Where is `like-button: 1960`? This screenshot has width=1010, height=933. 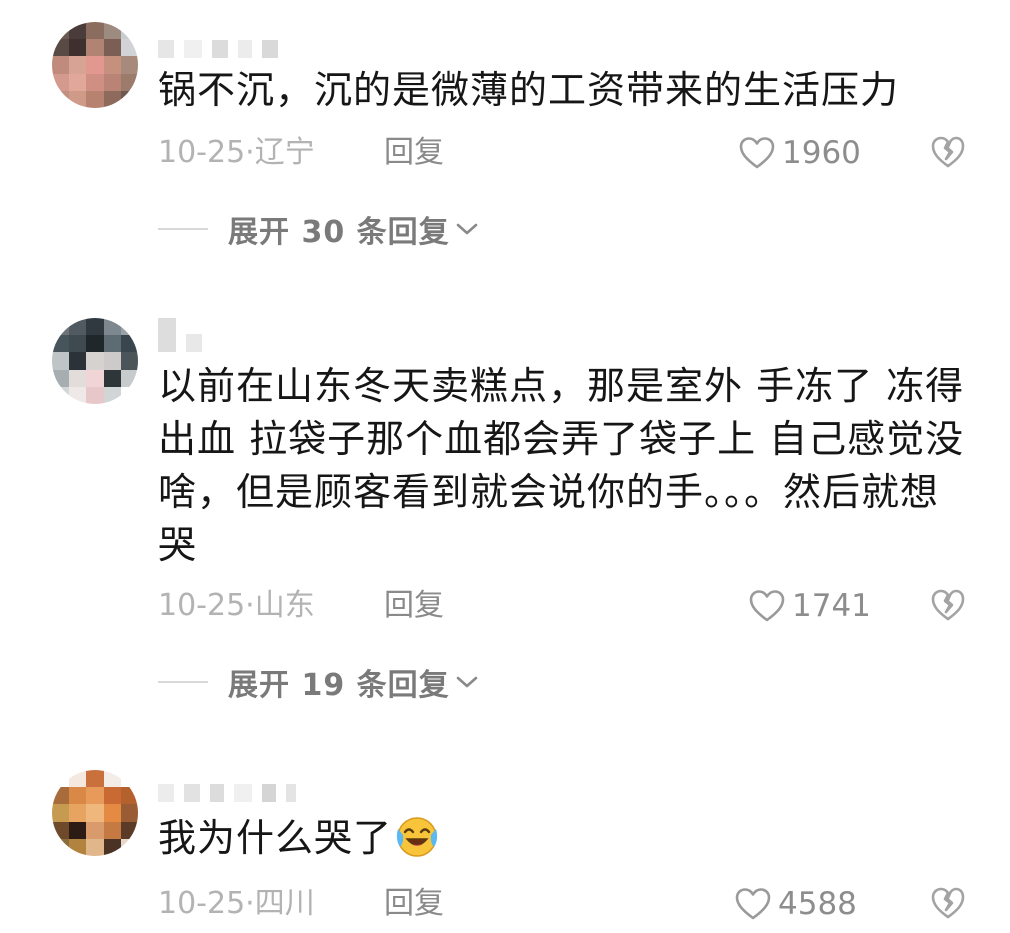
like-button: 1960 is located at coordinates (799, 153).